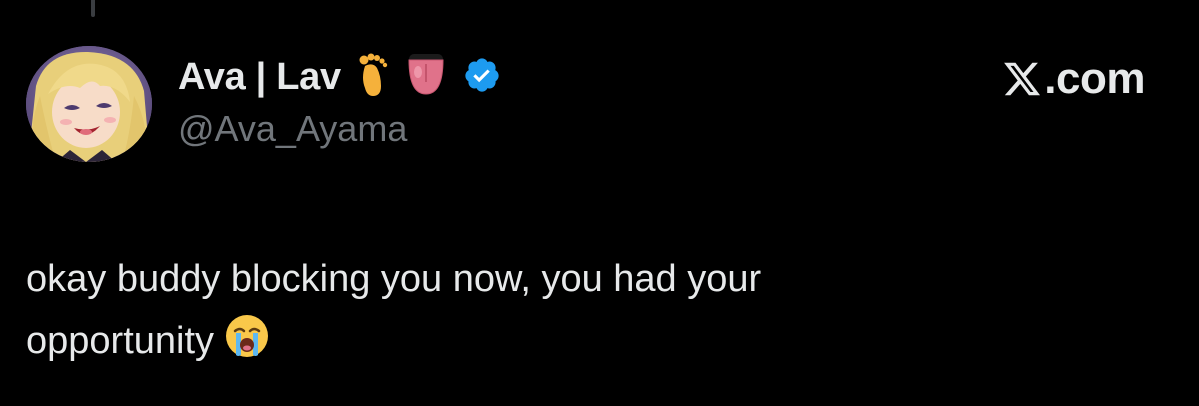  What do you see at coordinates (93, 8) in the screenshot?
I see `thread-connector-line` at bounding box center [93, 8].